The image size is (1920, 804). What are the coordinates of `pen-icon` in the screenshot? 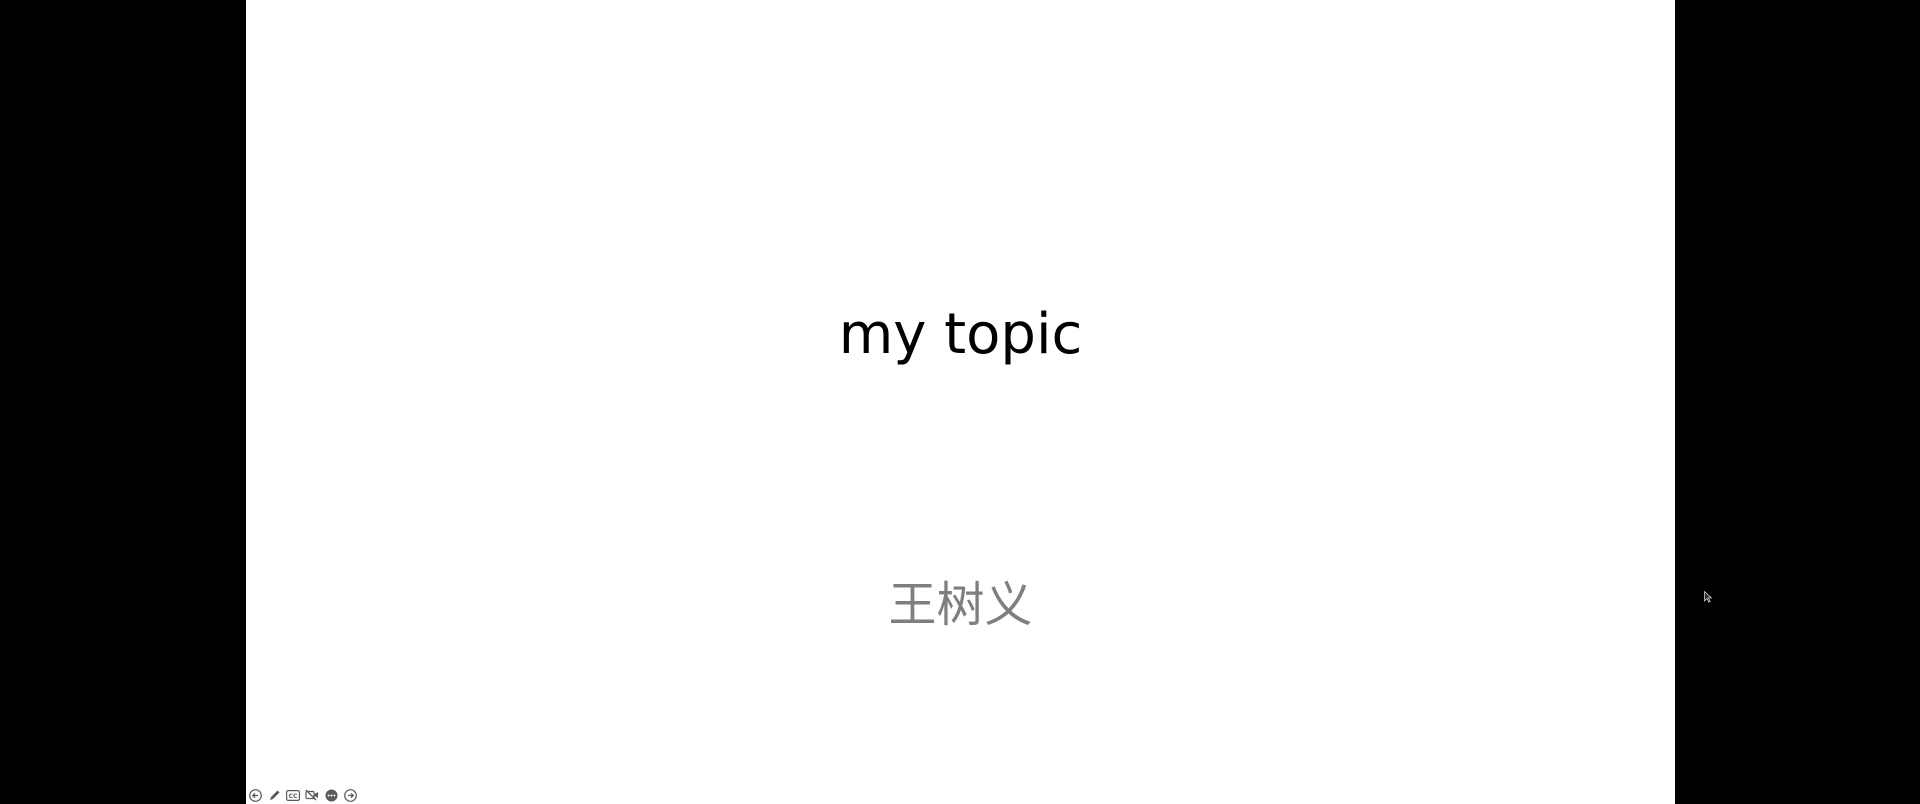 It's located at (274, 795).